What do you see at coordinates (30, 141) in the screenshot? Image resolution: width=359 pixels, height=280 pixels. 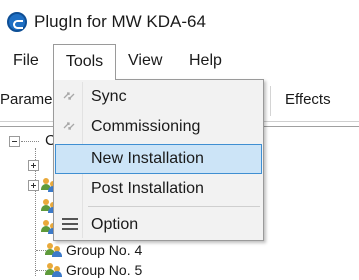 I see `tree-connector` at bounding box center [30, 141].